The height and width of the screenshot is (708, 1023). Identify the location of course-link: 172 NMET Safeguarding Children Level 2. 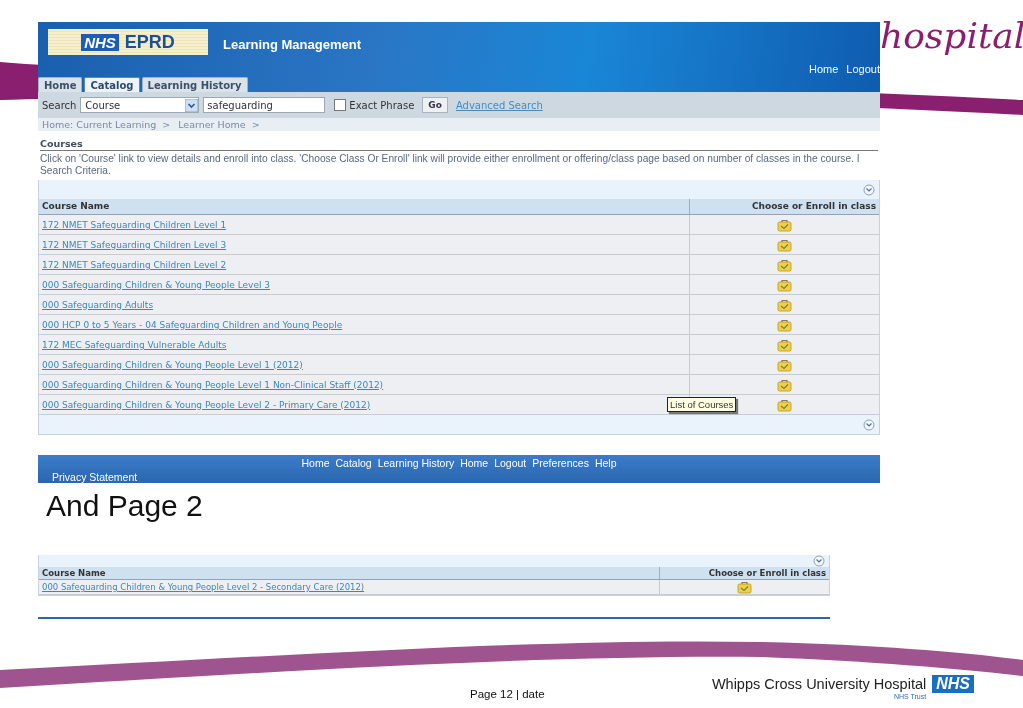
(134, 264).